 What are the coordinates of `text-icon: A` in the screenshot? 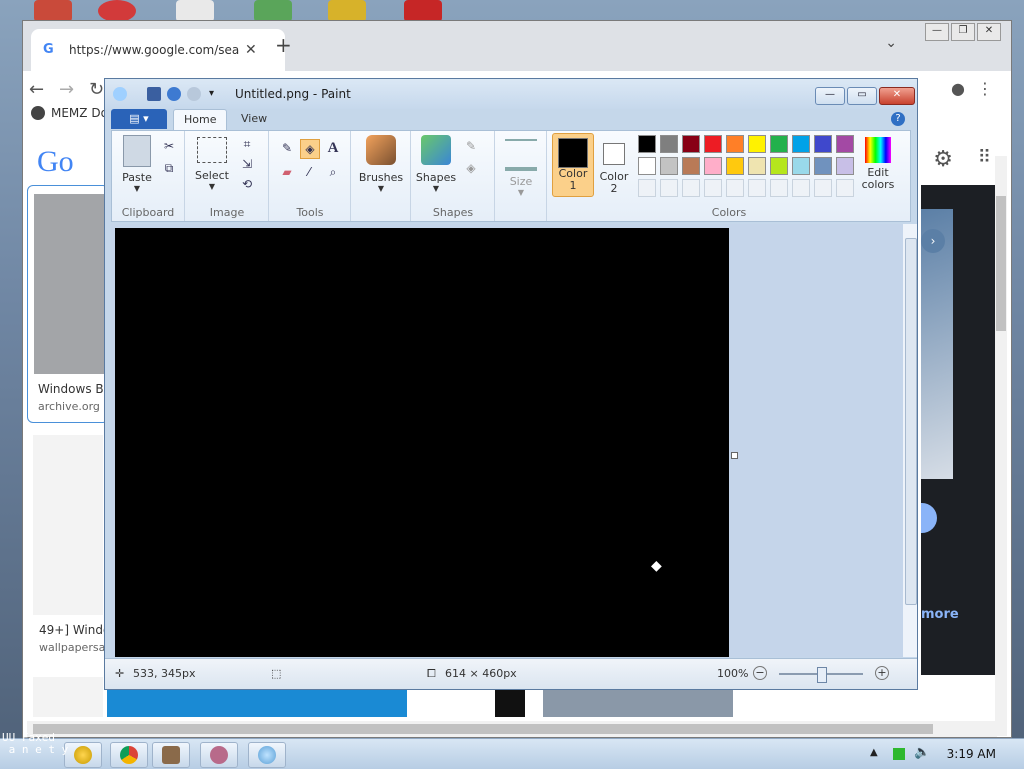 It's located at (333, 148).